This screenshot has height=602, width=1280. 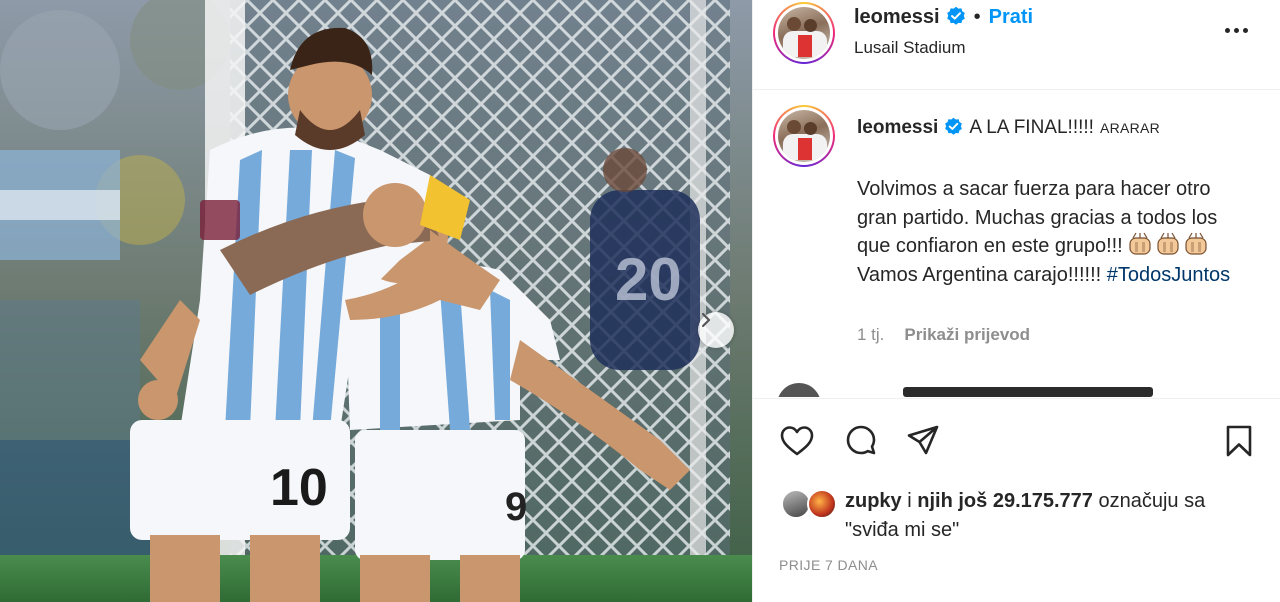 I want to click on comment-icon, so click(x=861, y=440).